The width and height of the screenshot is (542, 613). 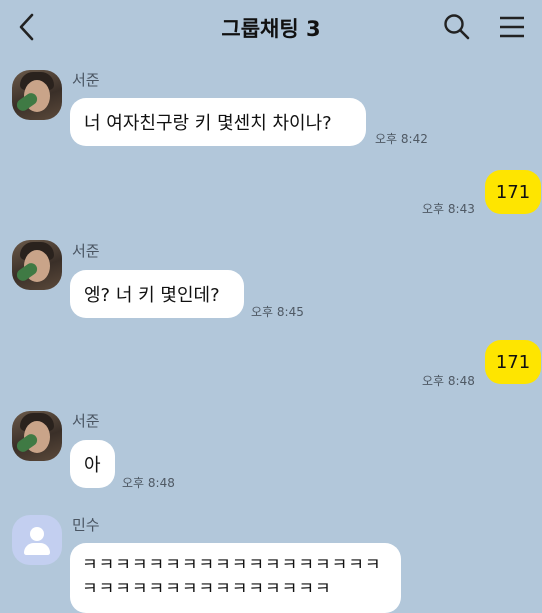 What do you see at coordinates (92, 464) in the screenshot?
I see `message-bubble: 아` at bounding box center [92, 464].